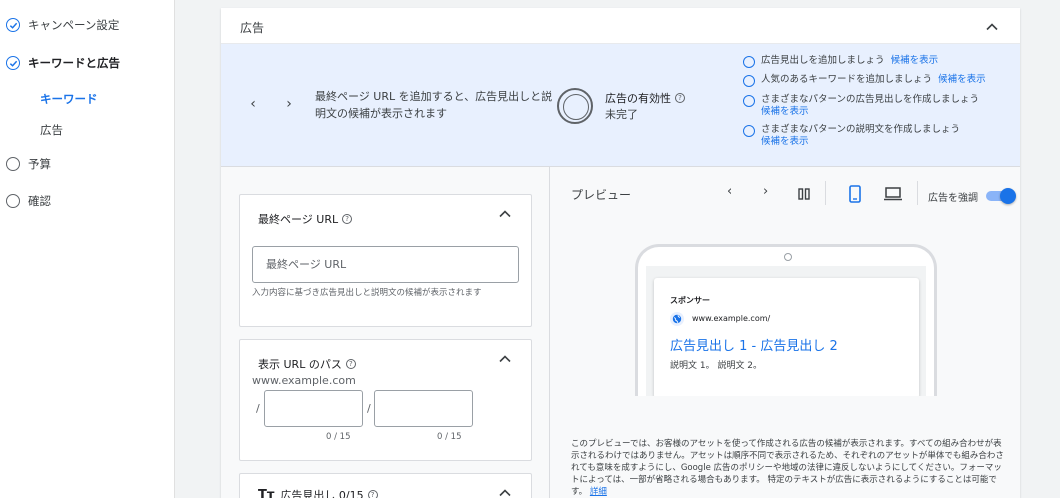 This screenshot has width=1060, height=498. I want to click on display-path-title: 表示 URL のパス ?, so click(307, 364).